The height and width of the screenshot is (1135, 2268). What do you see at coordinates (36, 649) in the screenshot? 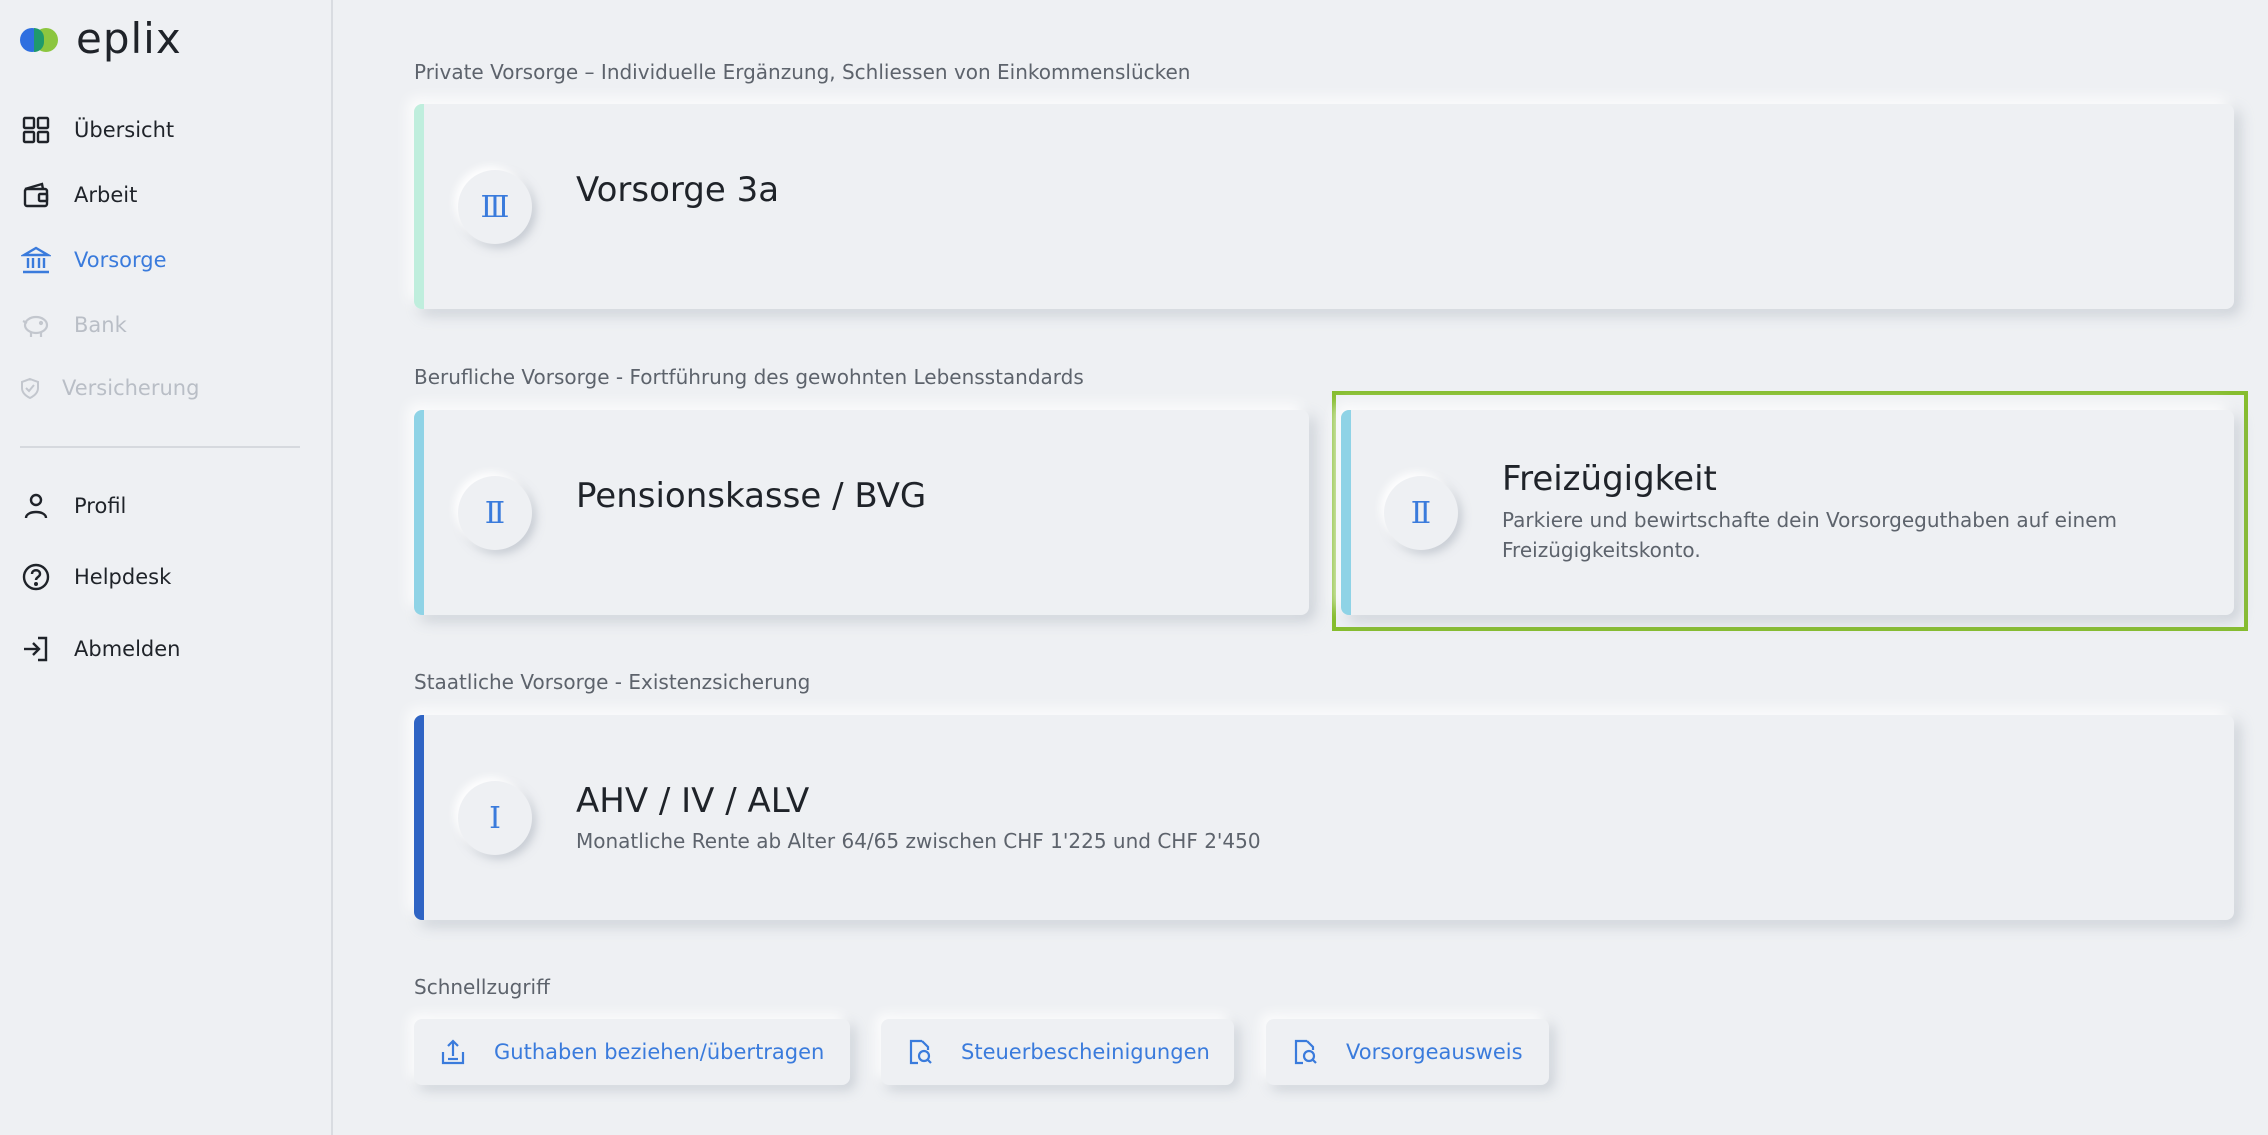
I see `logout-icon` at bounding box center [36, 649].